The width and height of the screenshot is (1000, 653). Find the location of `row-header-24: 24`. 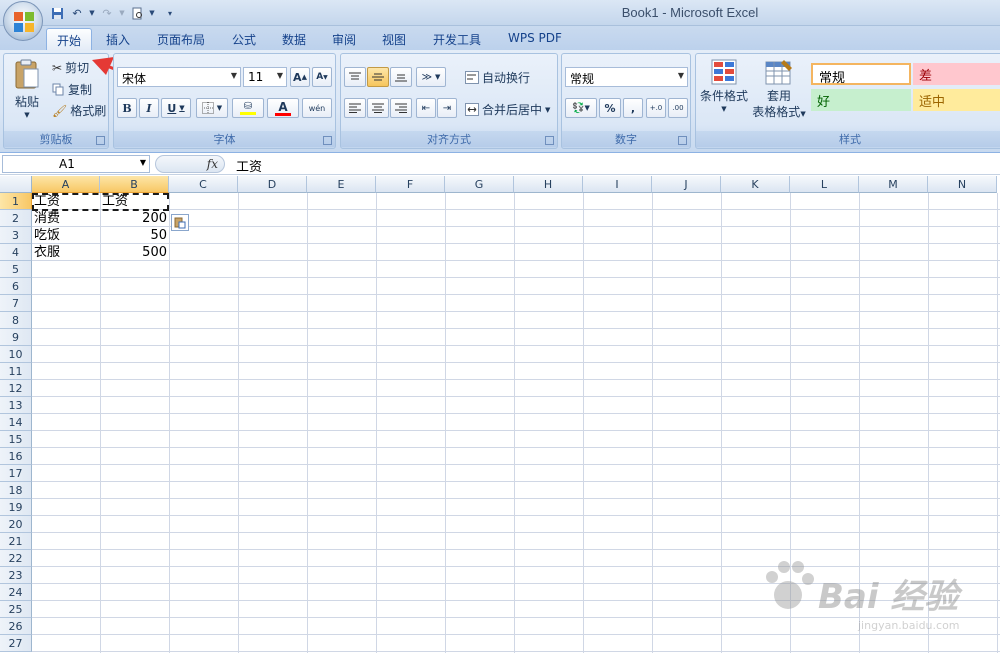

row-header-24: 24 is located at coordinates (16, 592).